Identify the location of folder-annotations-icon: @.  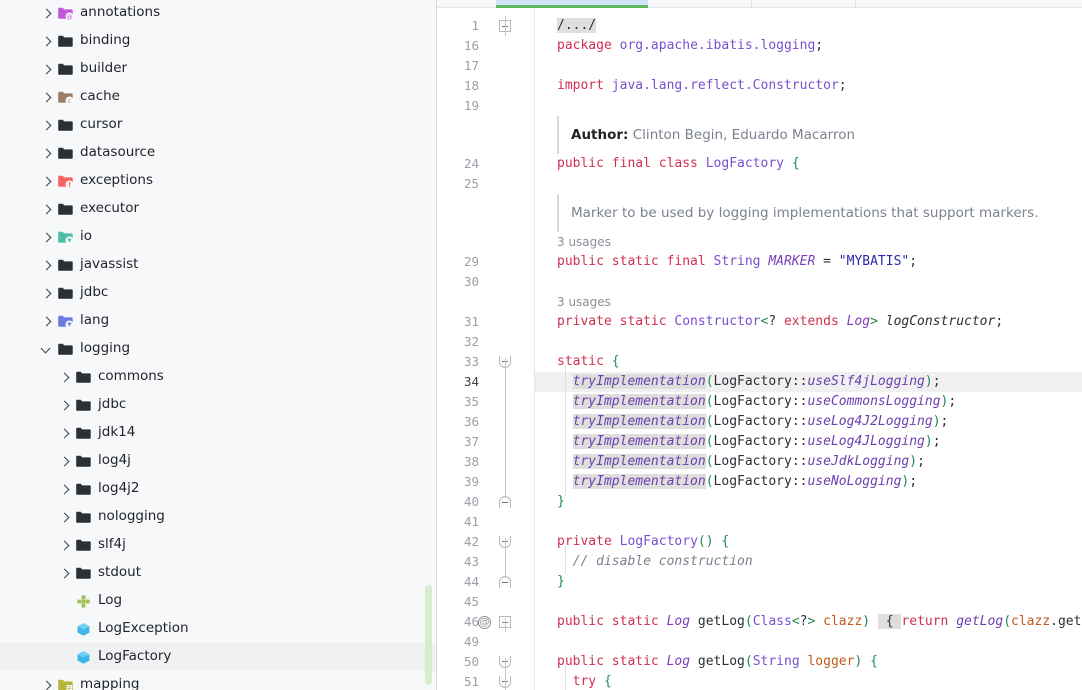
(65, 13).